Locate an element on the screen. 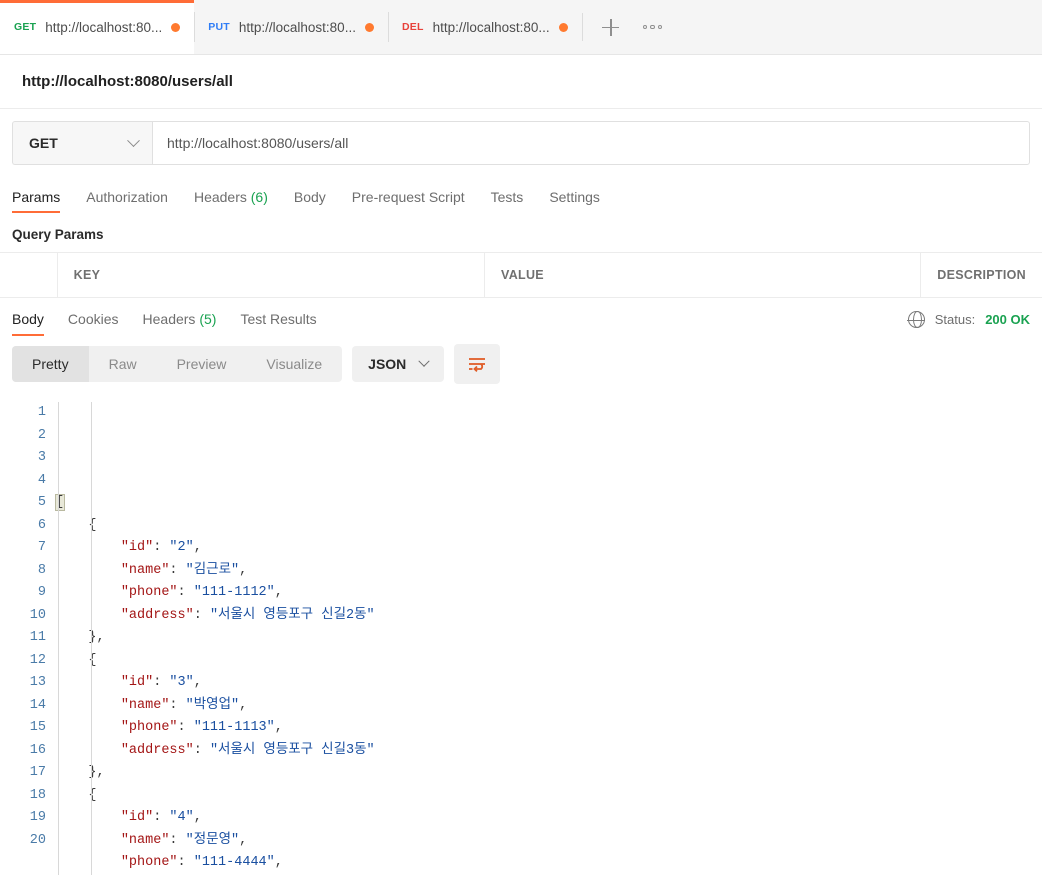  tab-count-badge: (6) is located at coordinates (257, 197).